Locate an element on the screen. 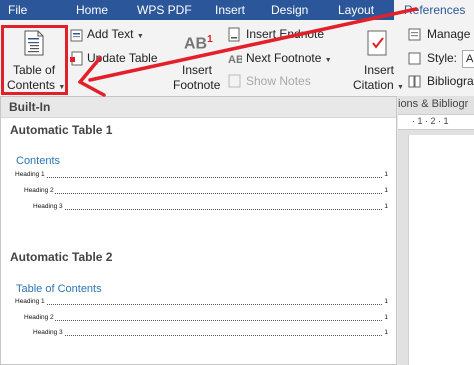 The width and height of the screenshot is (474, 365). tab-references: References is located at coordinates (434, 10).